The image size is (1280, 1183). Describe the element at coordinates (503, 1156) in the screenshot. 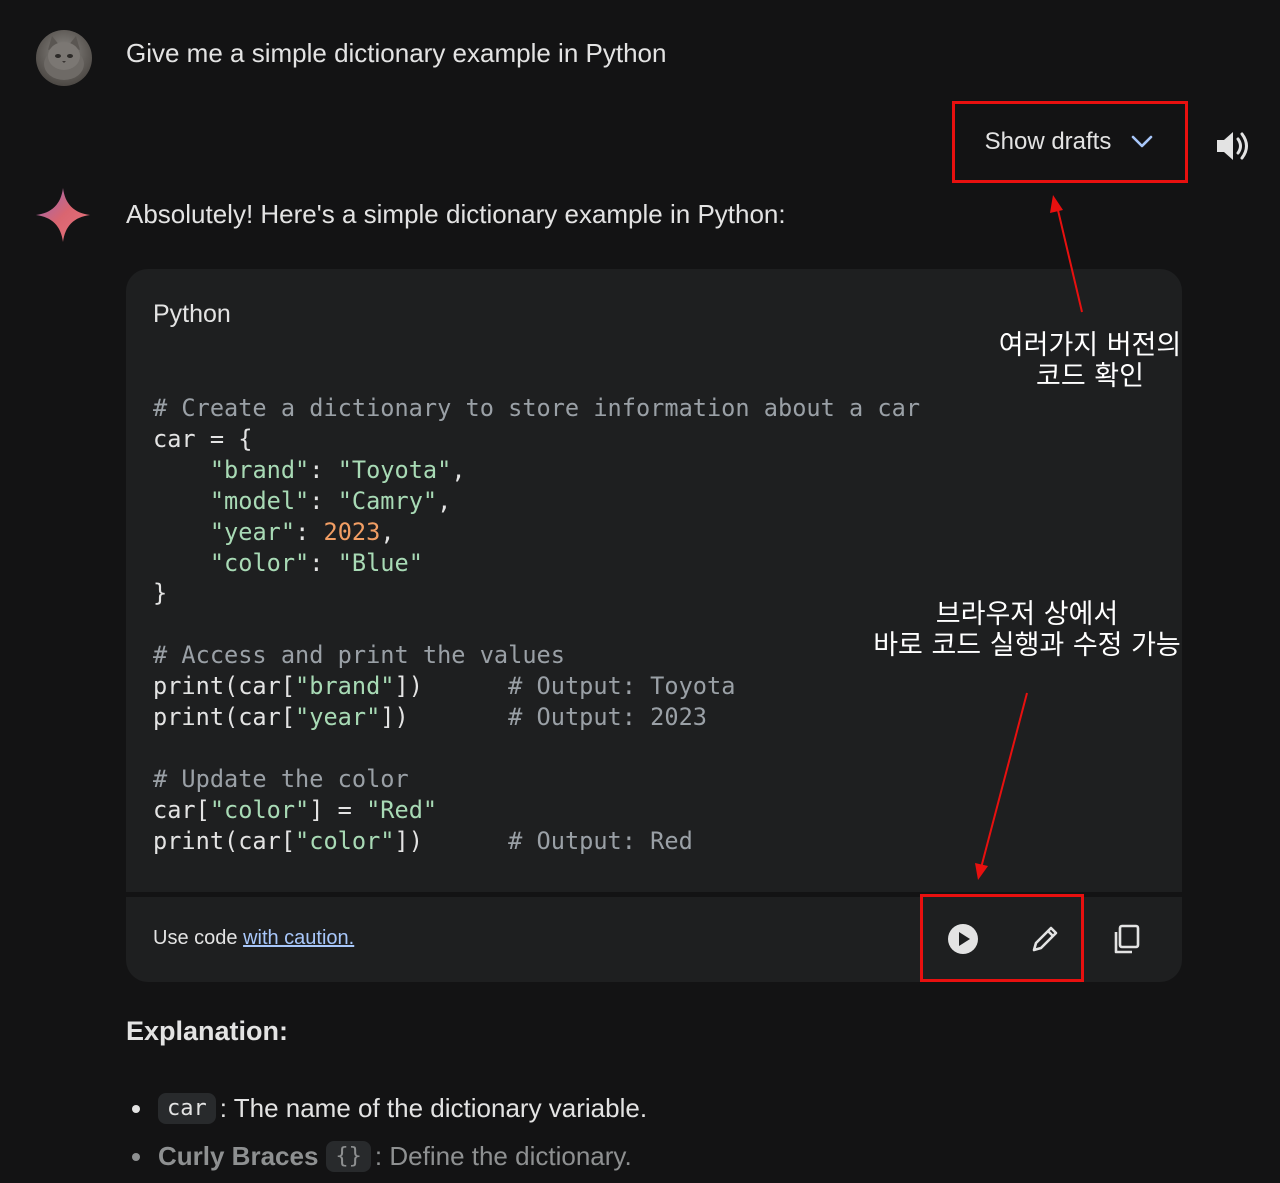

I see `list-item-text: : Define the dictionary.` at that location.